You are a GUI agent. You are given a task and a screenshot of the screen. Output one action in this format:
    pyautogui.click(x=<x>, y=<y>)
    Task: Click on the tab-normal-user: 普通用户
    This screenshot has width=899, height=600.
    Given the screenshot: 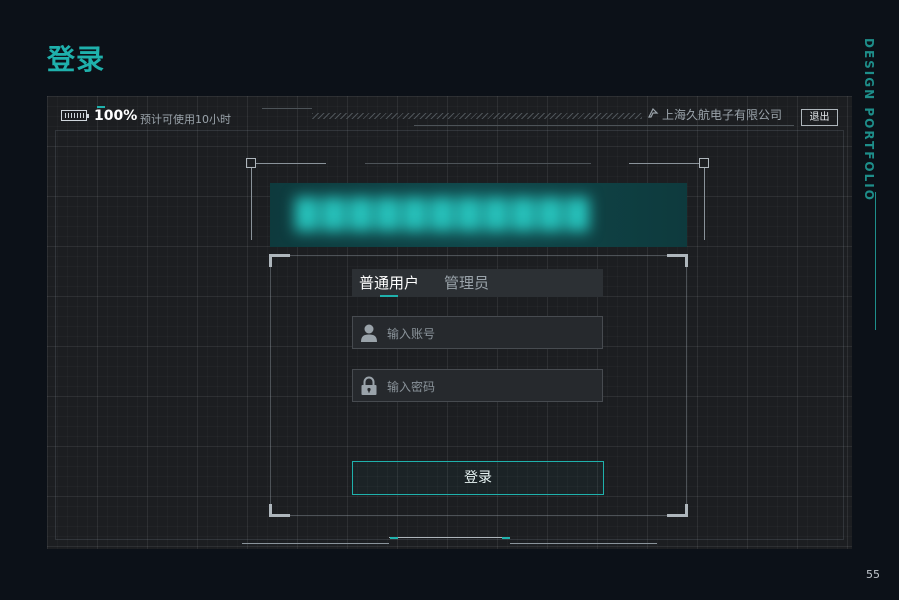 What is the action you would take?
    pyautogui.click(x=389, y=283)
    